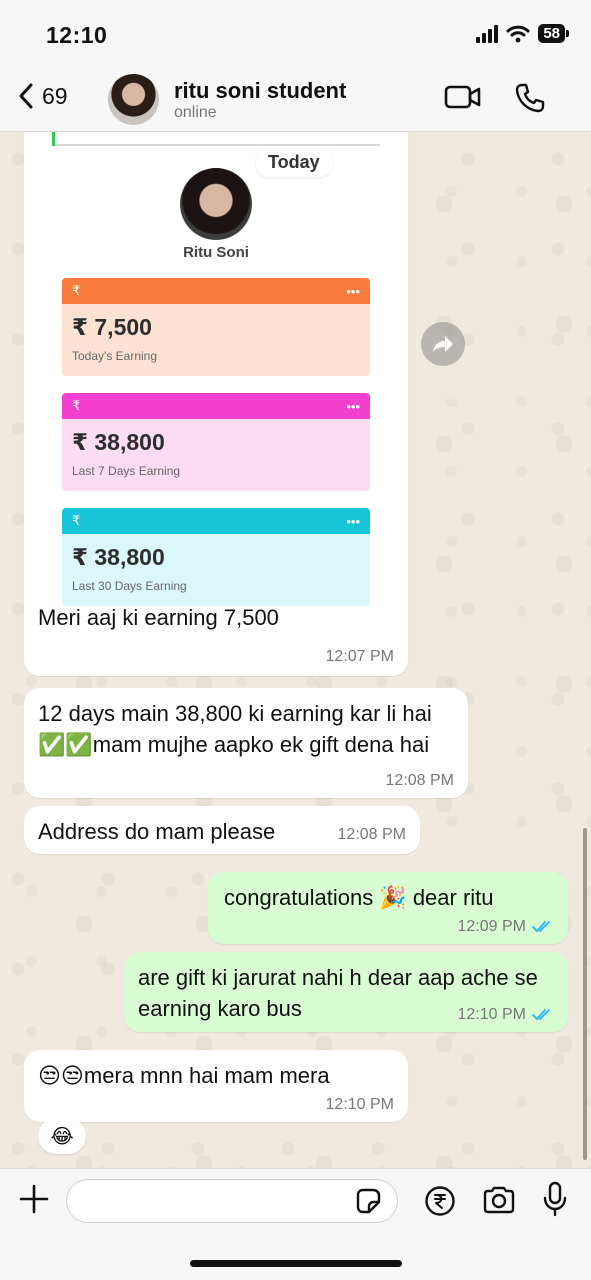  What do you see at coordinates (53, 139) in the screenshot?
I see `image-accent-bar` at bounding box center [53, 139].